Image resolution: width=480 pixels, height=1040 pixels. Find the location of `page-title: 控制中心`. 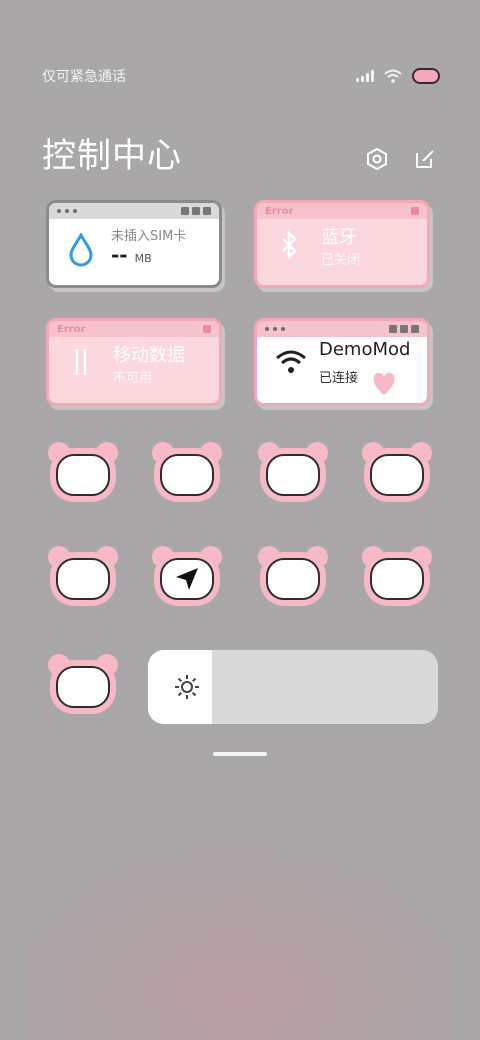

page-title: 控制中心 is located at coordinates (112, 156).